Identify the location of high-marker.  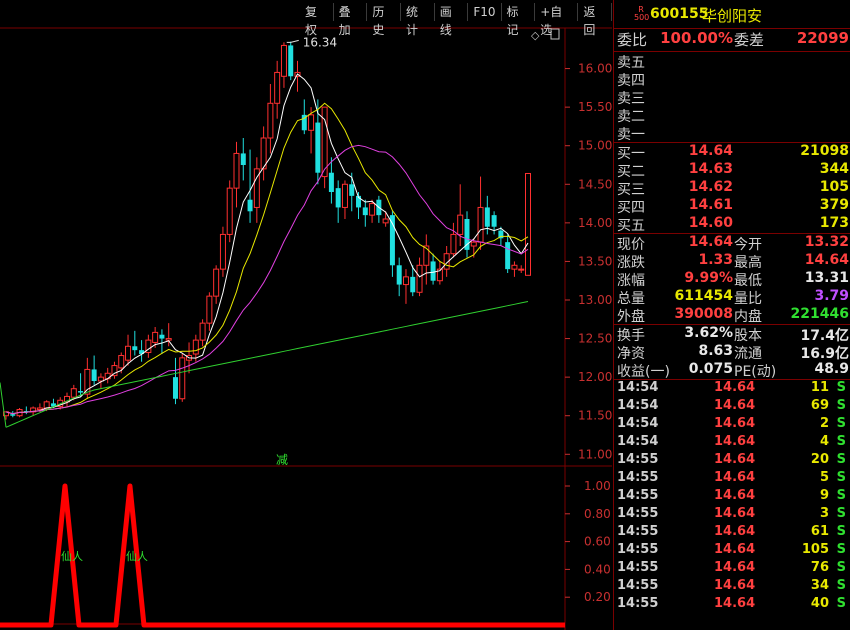
(292, 41).